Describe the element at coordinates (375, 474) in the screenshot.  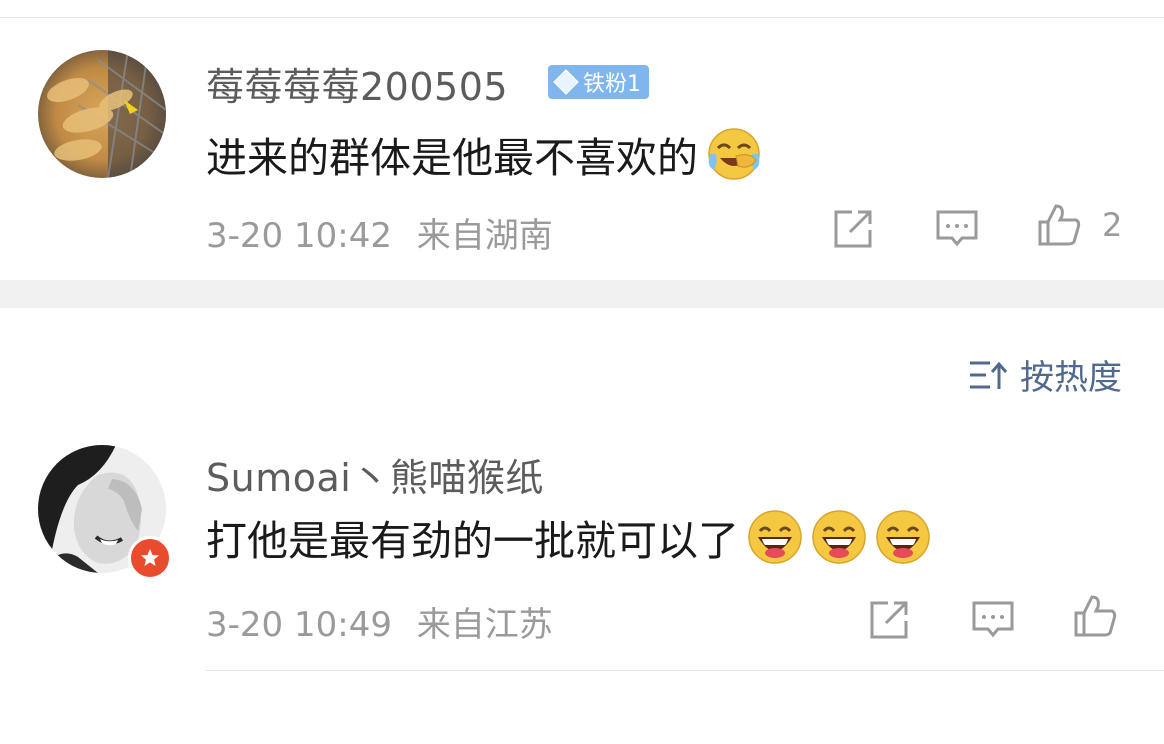
I see `username: Sumoai丶熊喵猴纸` at that location.